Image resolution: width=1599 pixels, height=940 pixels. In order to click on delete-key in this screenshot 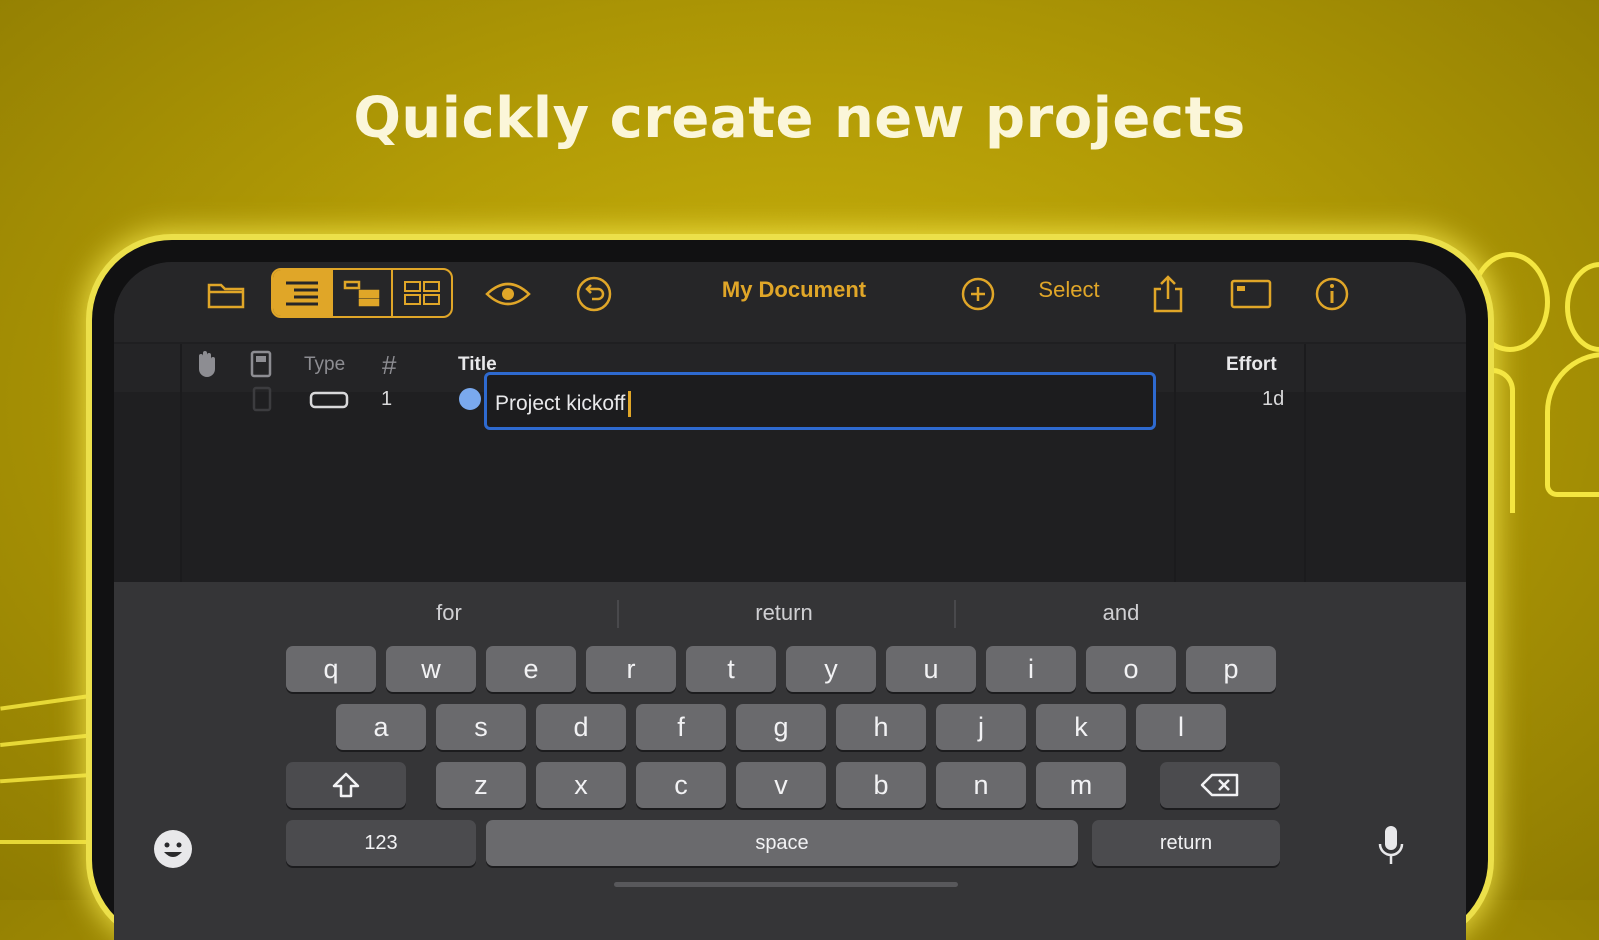, I will do `click(1220, 785)`.